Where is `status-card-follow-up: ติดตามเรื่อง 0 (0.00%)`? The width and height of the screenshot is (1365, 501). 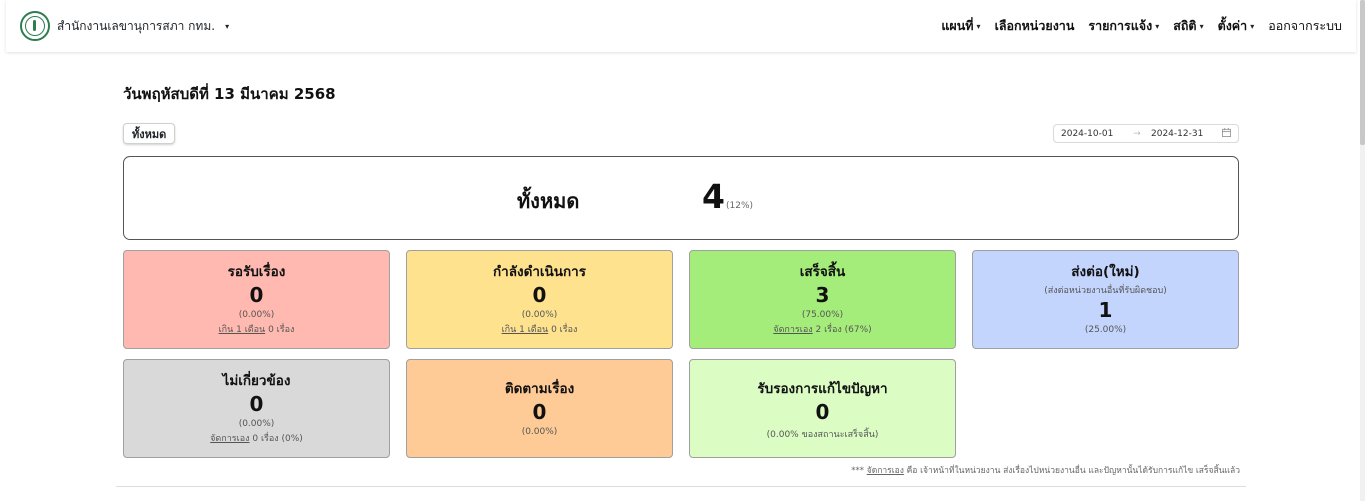
status-card-follow-up: ติดตามเรื่อง 0 (0.00%) is located at coordinates (539, 408).